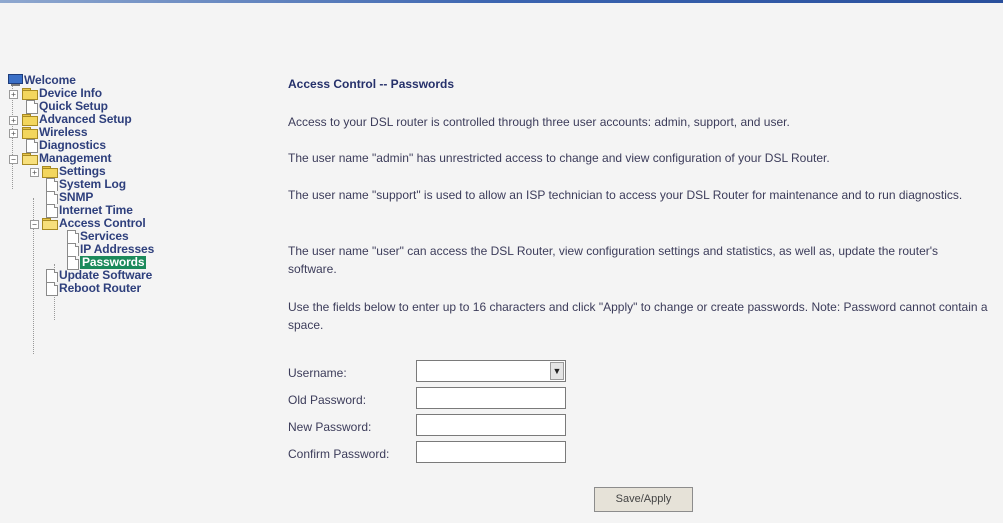 The height and width of the screenshot is (523, 1003). What do you see at coordinates (491, 452) in the screenshot?
I see `confirm-password-input` at bounding box center [491, 452].